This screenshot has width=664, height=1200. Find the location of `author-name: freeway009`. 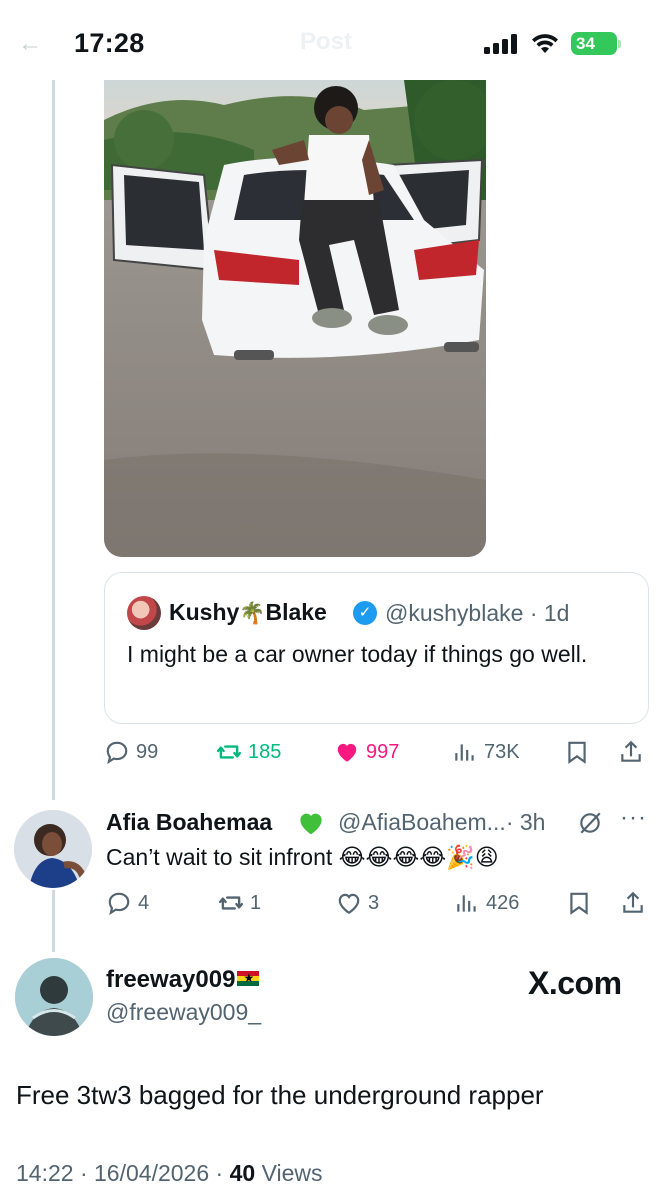

author-name: freeway009 is located at coordinates (183, 980).